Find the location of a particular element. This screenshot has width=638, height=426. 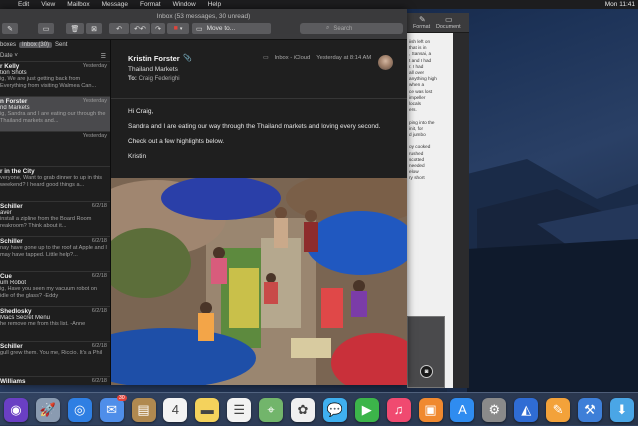

books-icon: ▣ is located at coordinates (430, 409).